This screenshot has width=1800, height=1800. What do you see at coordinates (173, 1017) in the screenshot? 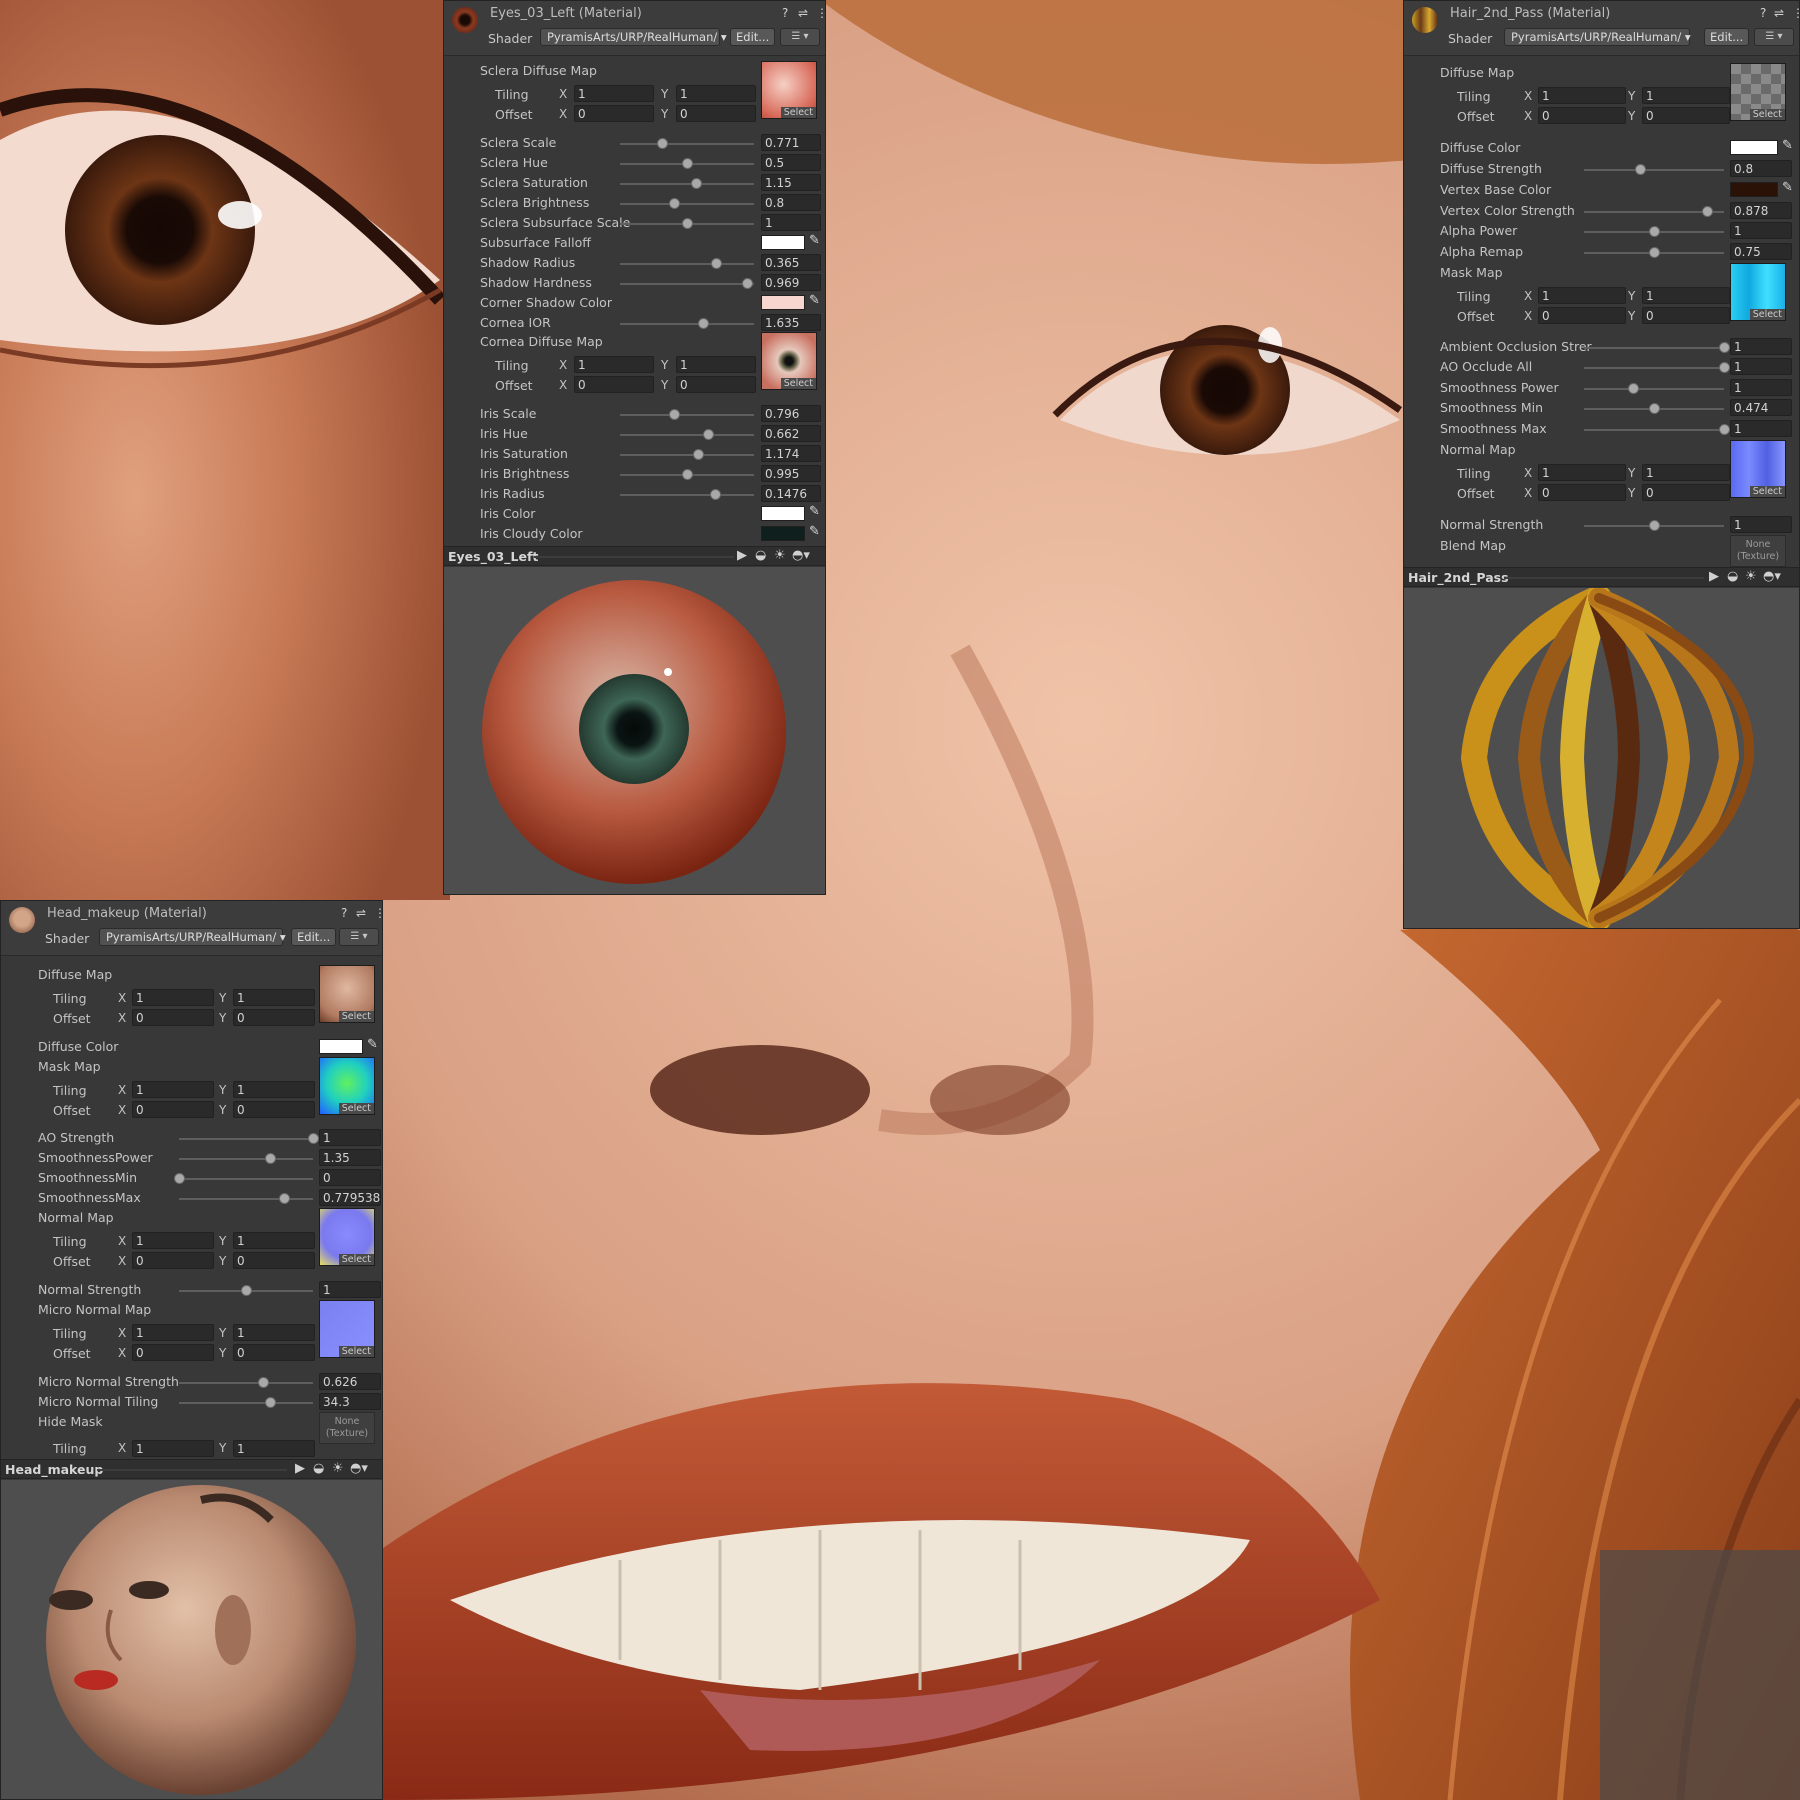
I see `diffuse-map-offset-x-field: 0` at bounding box center [173, 1017].